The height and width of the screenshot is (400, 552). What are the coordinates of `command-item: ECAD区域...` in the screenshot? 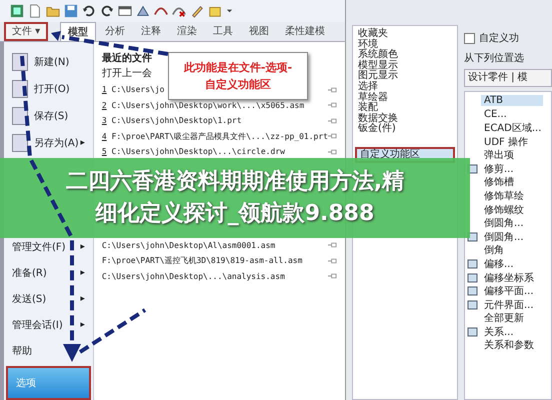 It's located at (512, 127).